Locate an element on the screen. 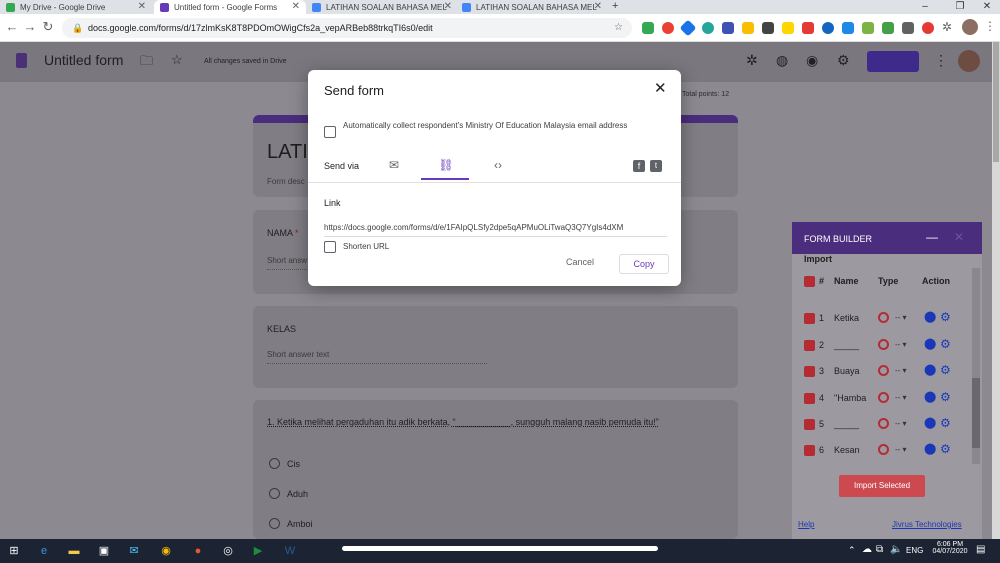 Image resolution: width=1000 pixels, height=563 pixels. clock: 6:06 PM 04/07/2020 is located at coordinates (950, 548).